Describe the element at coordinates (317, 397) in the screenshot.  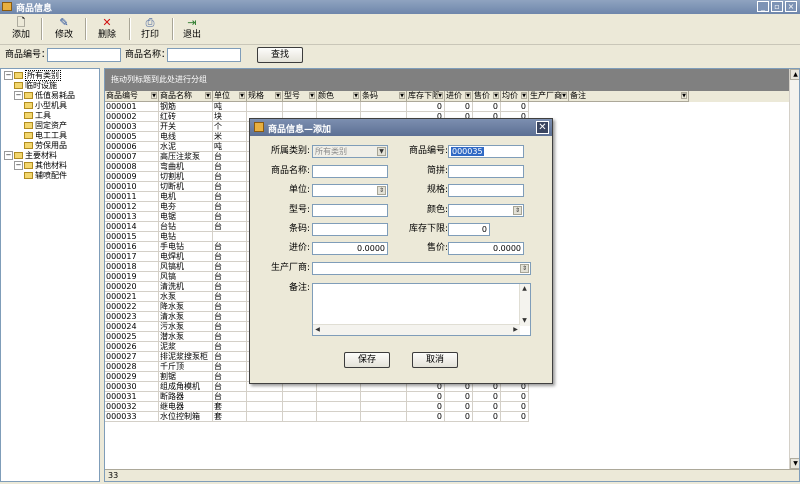
I see `table-row: 000031 断路器台 0 0 0 0` at that location.